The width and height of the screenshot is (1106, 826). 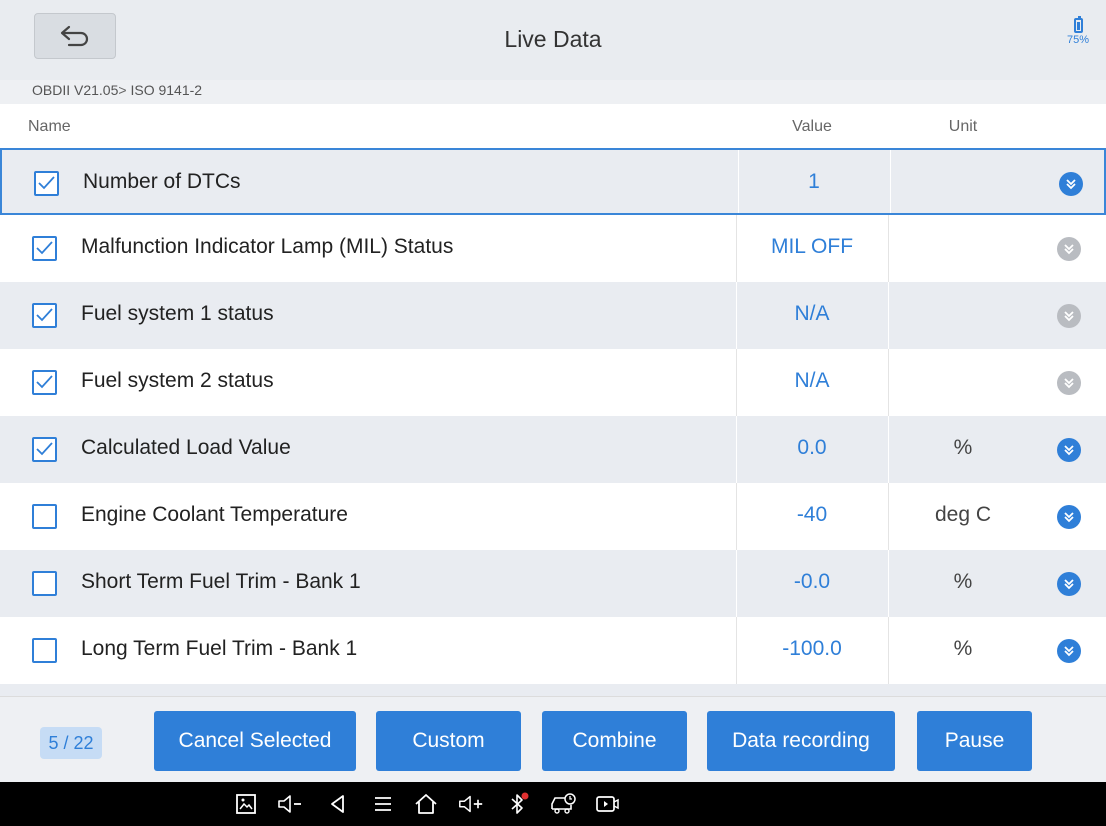 I want to click on vci-car-icon, so click(x=563, y=804).